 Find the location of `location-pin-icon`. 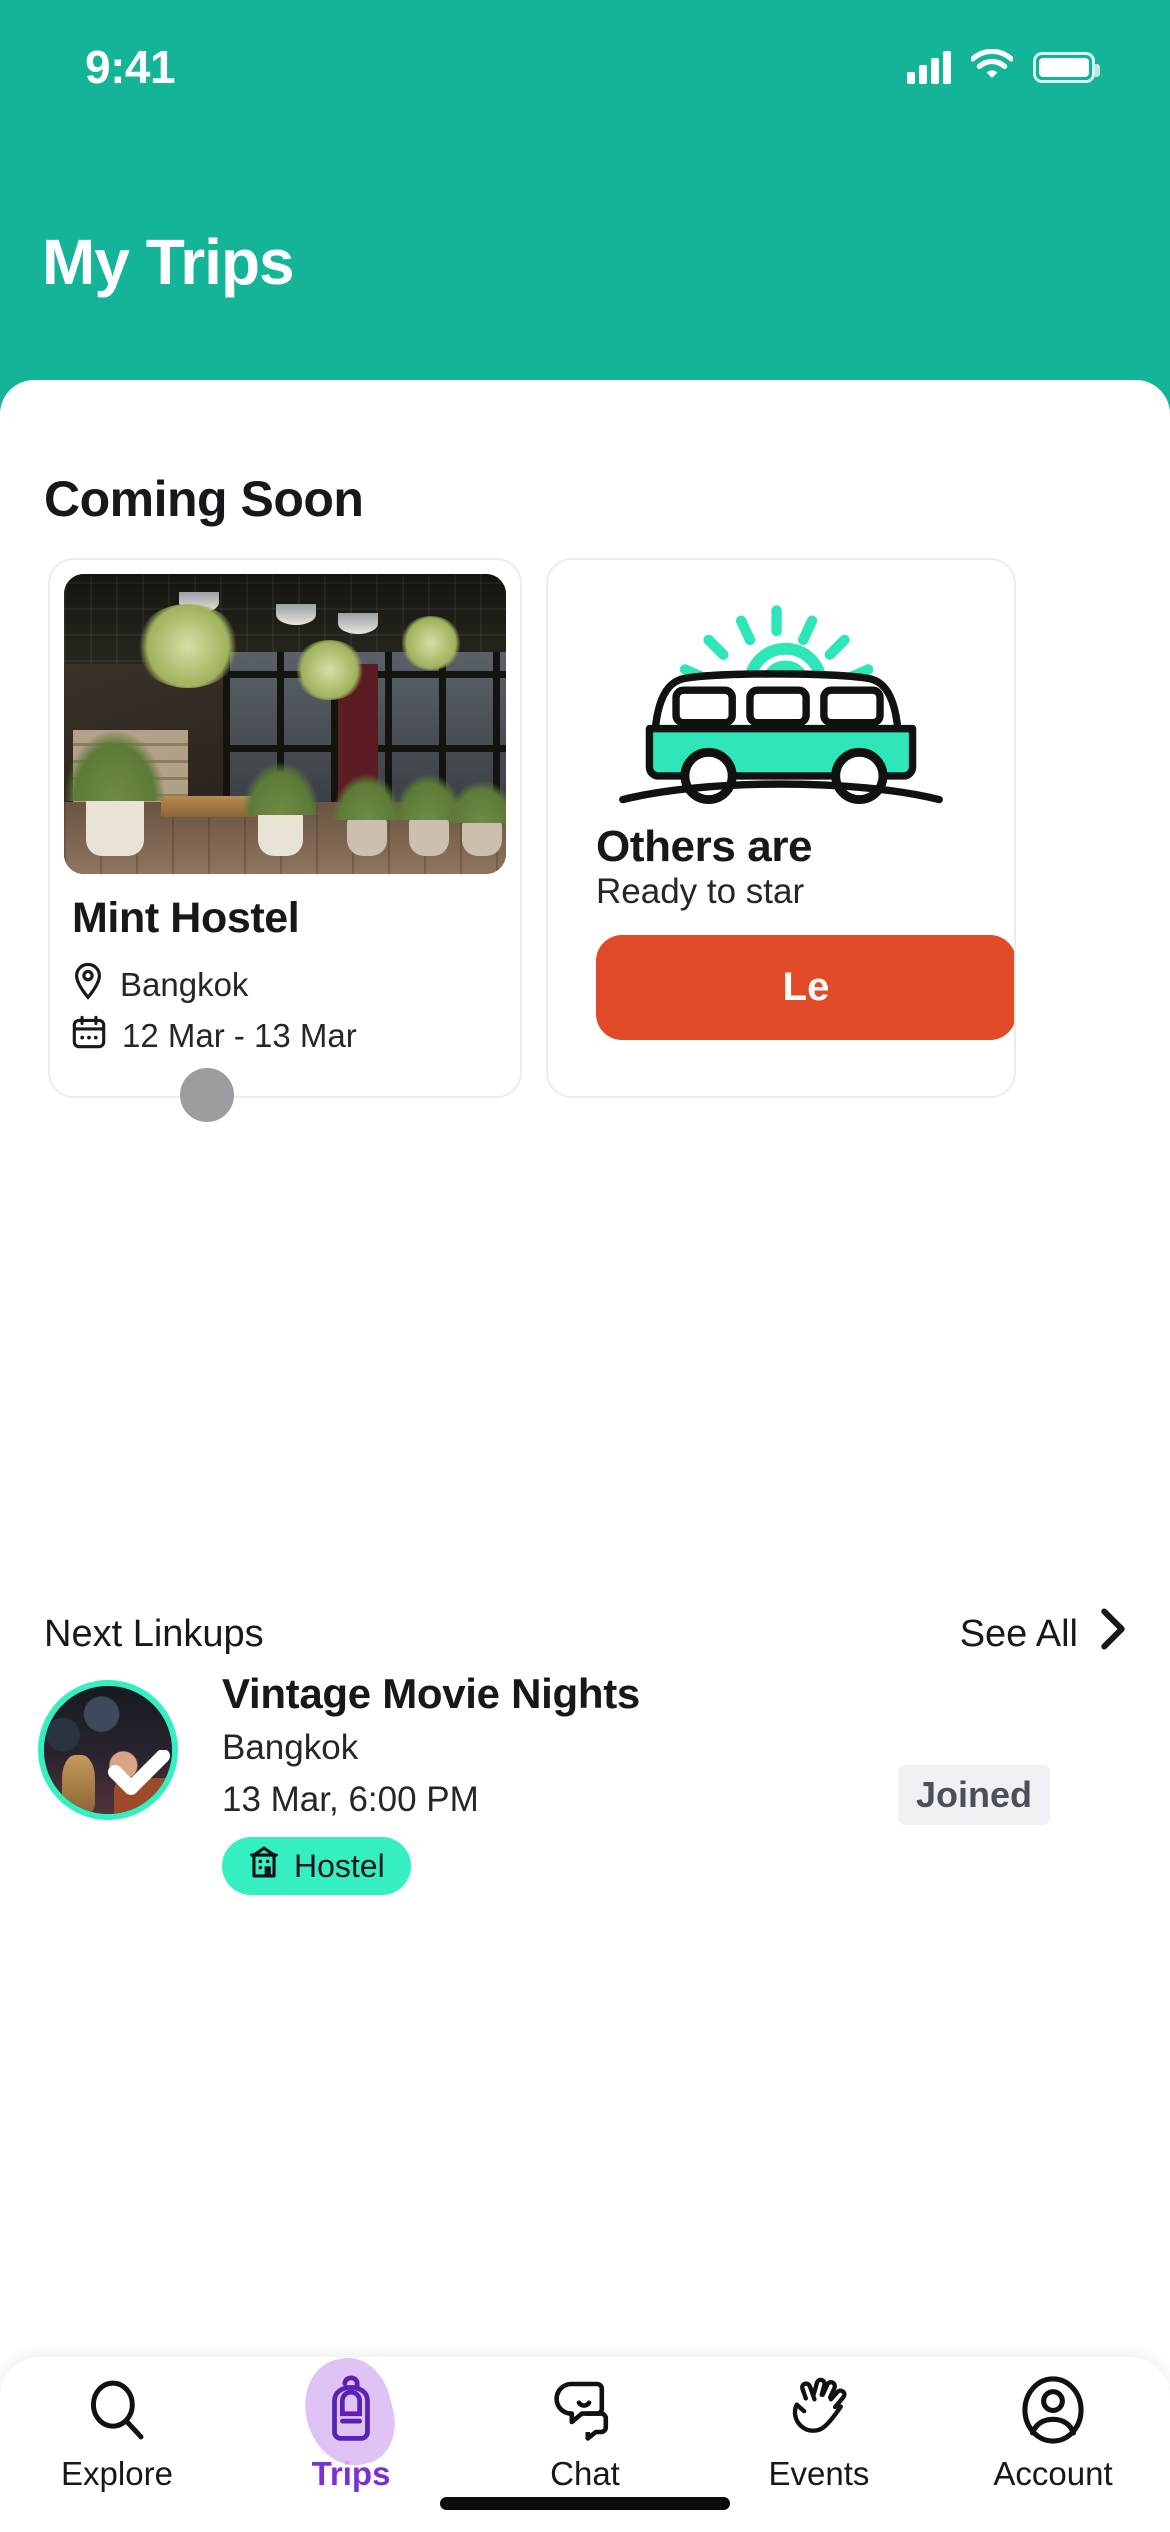

location-pin-icon is located at coordinates (88, 985).